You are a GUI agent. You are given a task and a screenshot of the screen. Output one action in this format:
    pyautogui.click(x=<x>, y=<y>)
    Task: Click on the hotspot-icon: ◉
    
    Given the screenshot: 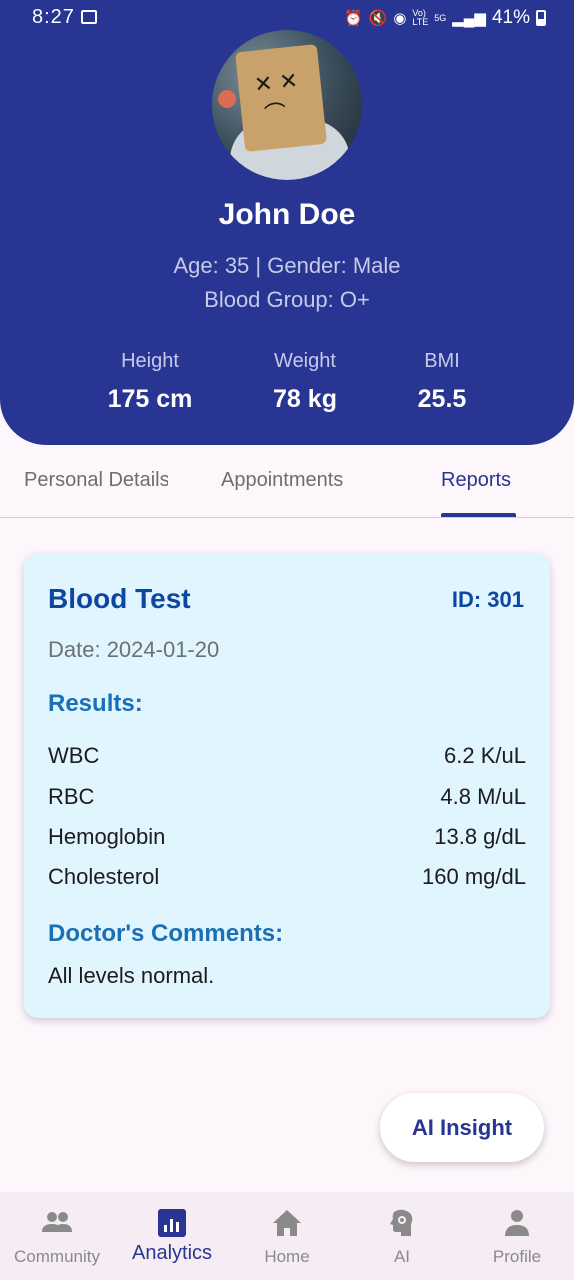 What is the action you would take?
    pyautogui.click(x=400, y=18)
    